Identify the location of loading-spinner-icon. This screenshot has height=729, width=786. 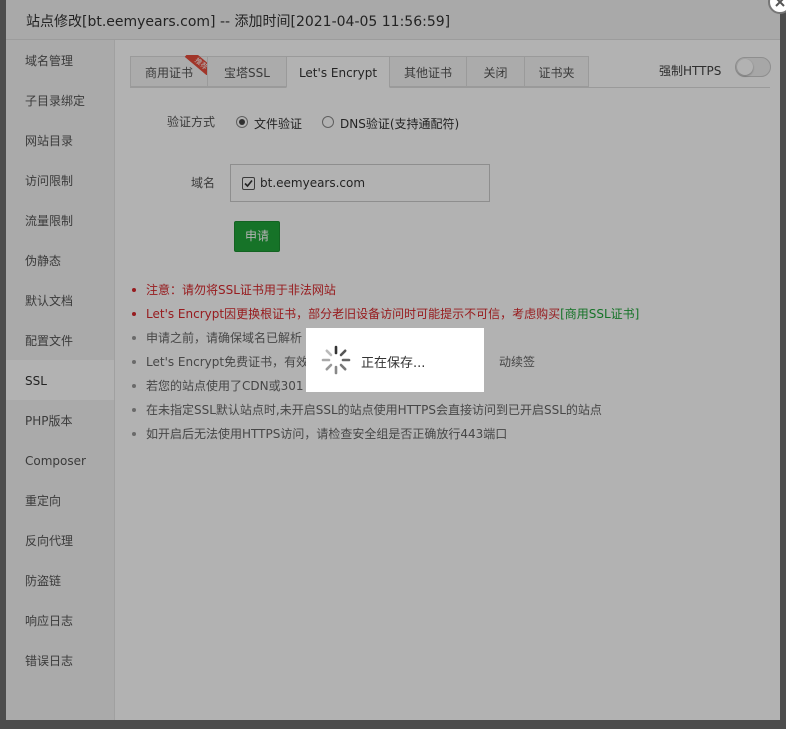
(336, 360).